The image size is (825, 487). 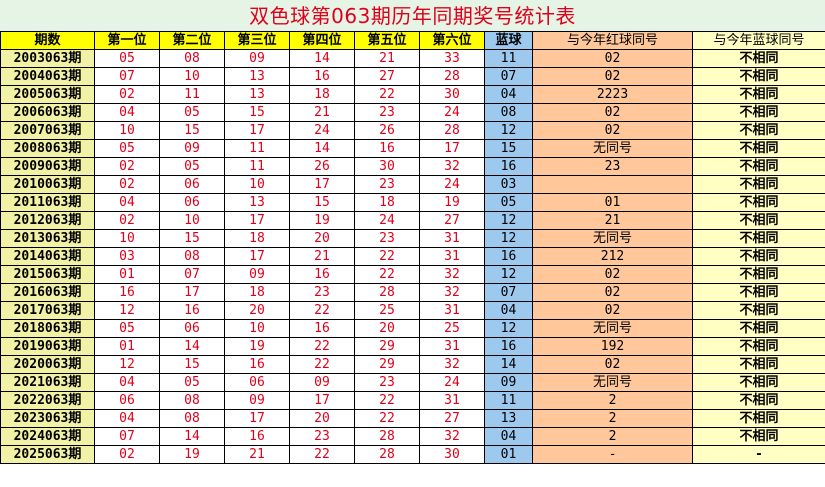 I want to click on blue-ball-cell: 04, so click(x=508, y=310).